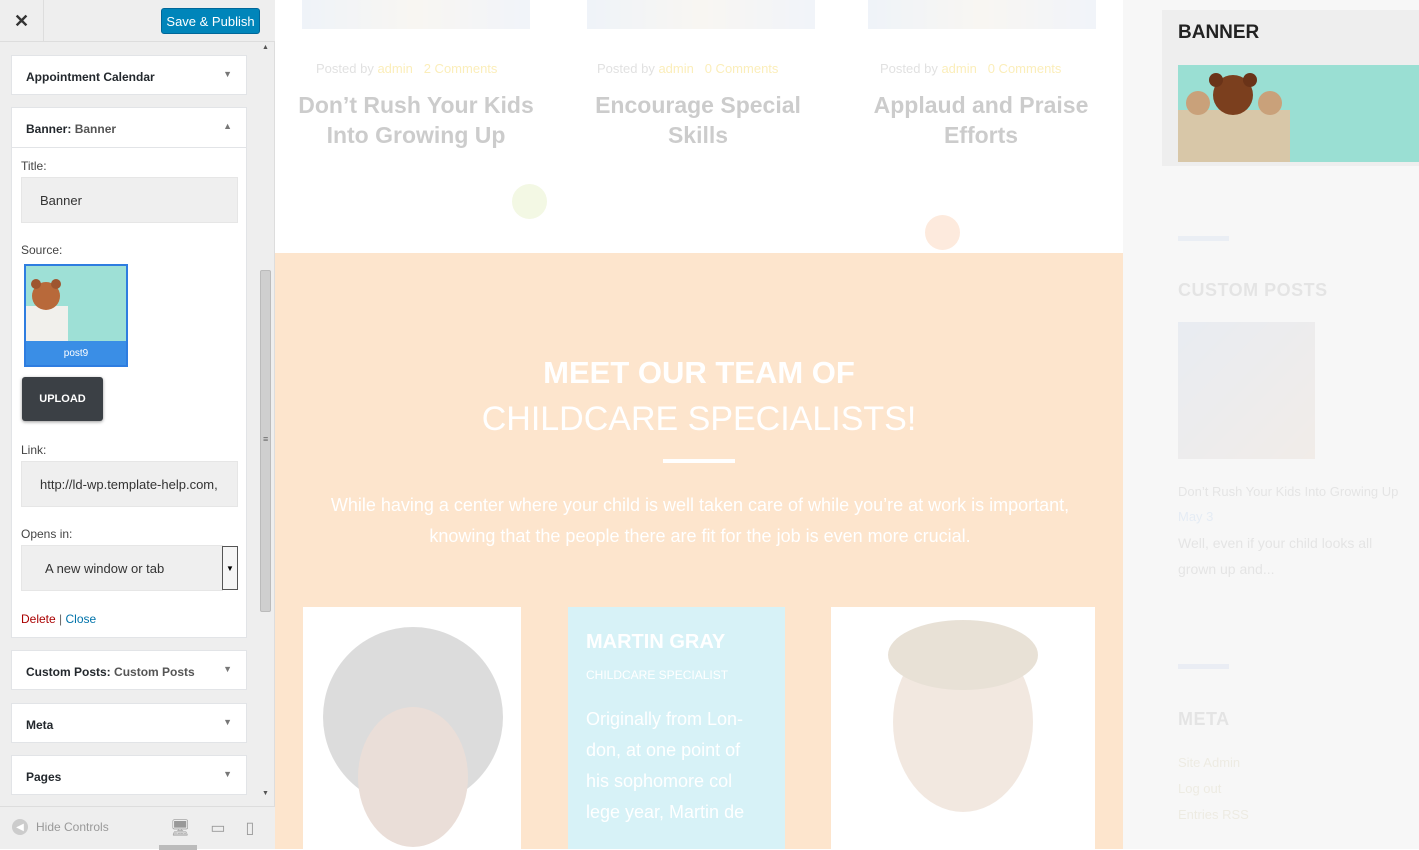 The image size is (1419, 850). Describe the element at coordinates (68, 672) in the screenshot. I see `widget-title: Custom Posts:` at that location.